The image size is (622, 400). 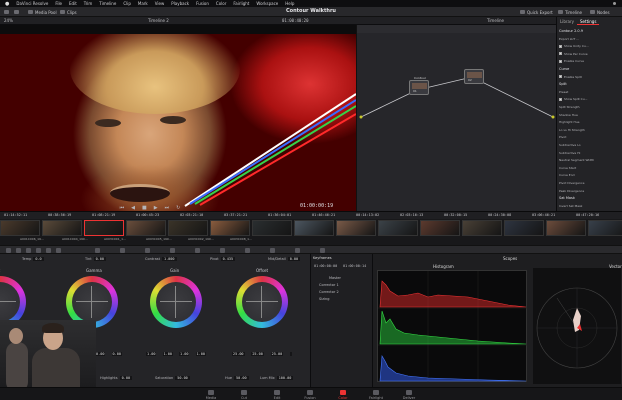 What do you see at coordinates (127, 3) in the screenshot?
I see `menu-clip: Clip` at bounding box center [127, 3].